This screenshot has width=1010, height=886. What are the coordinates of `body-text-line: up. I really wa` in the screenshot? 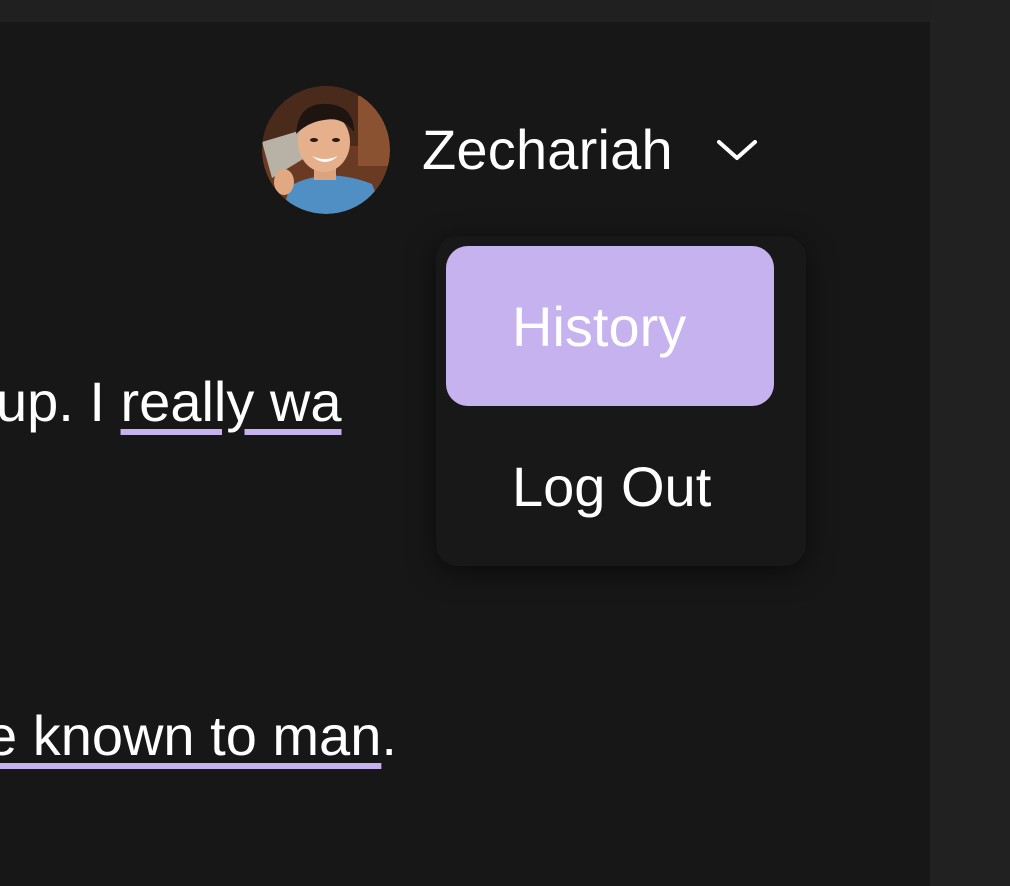 It's located at (171, 402).